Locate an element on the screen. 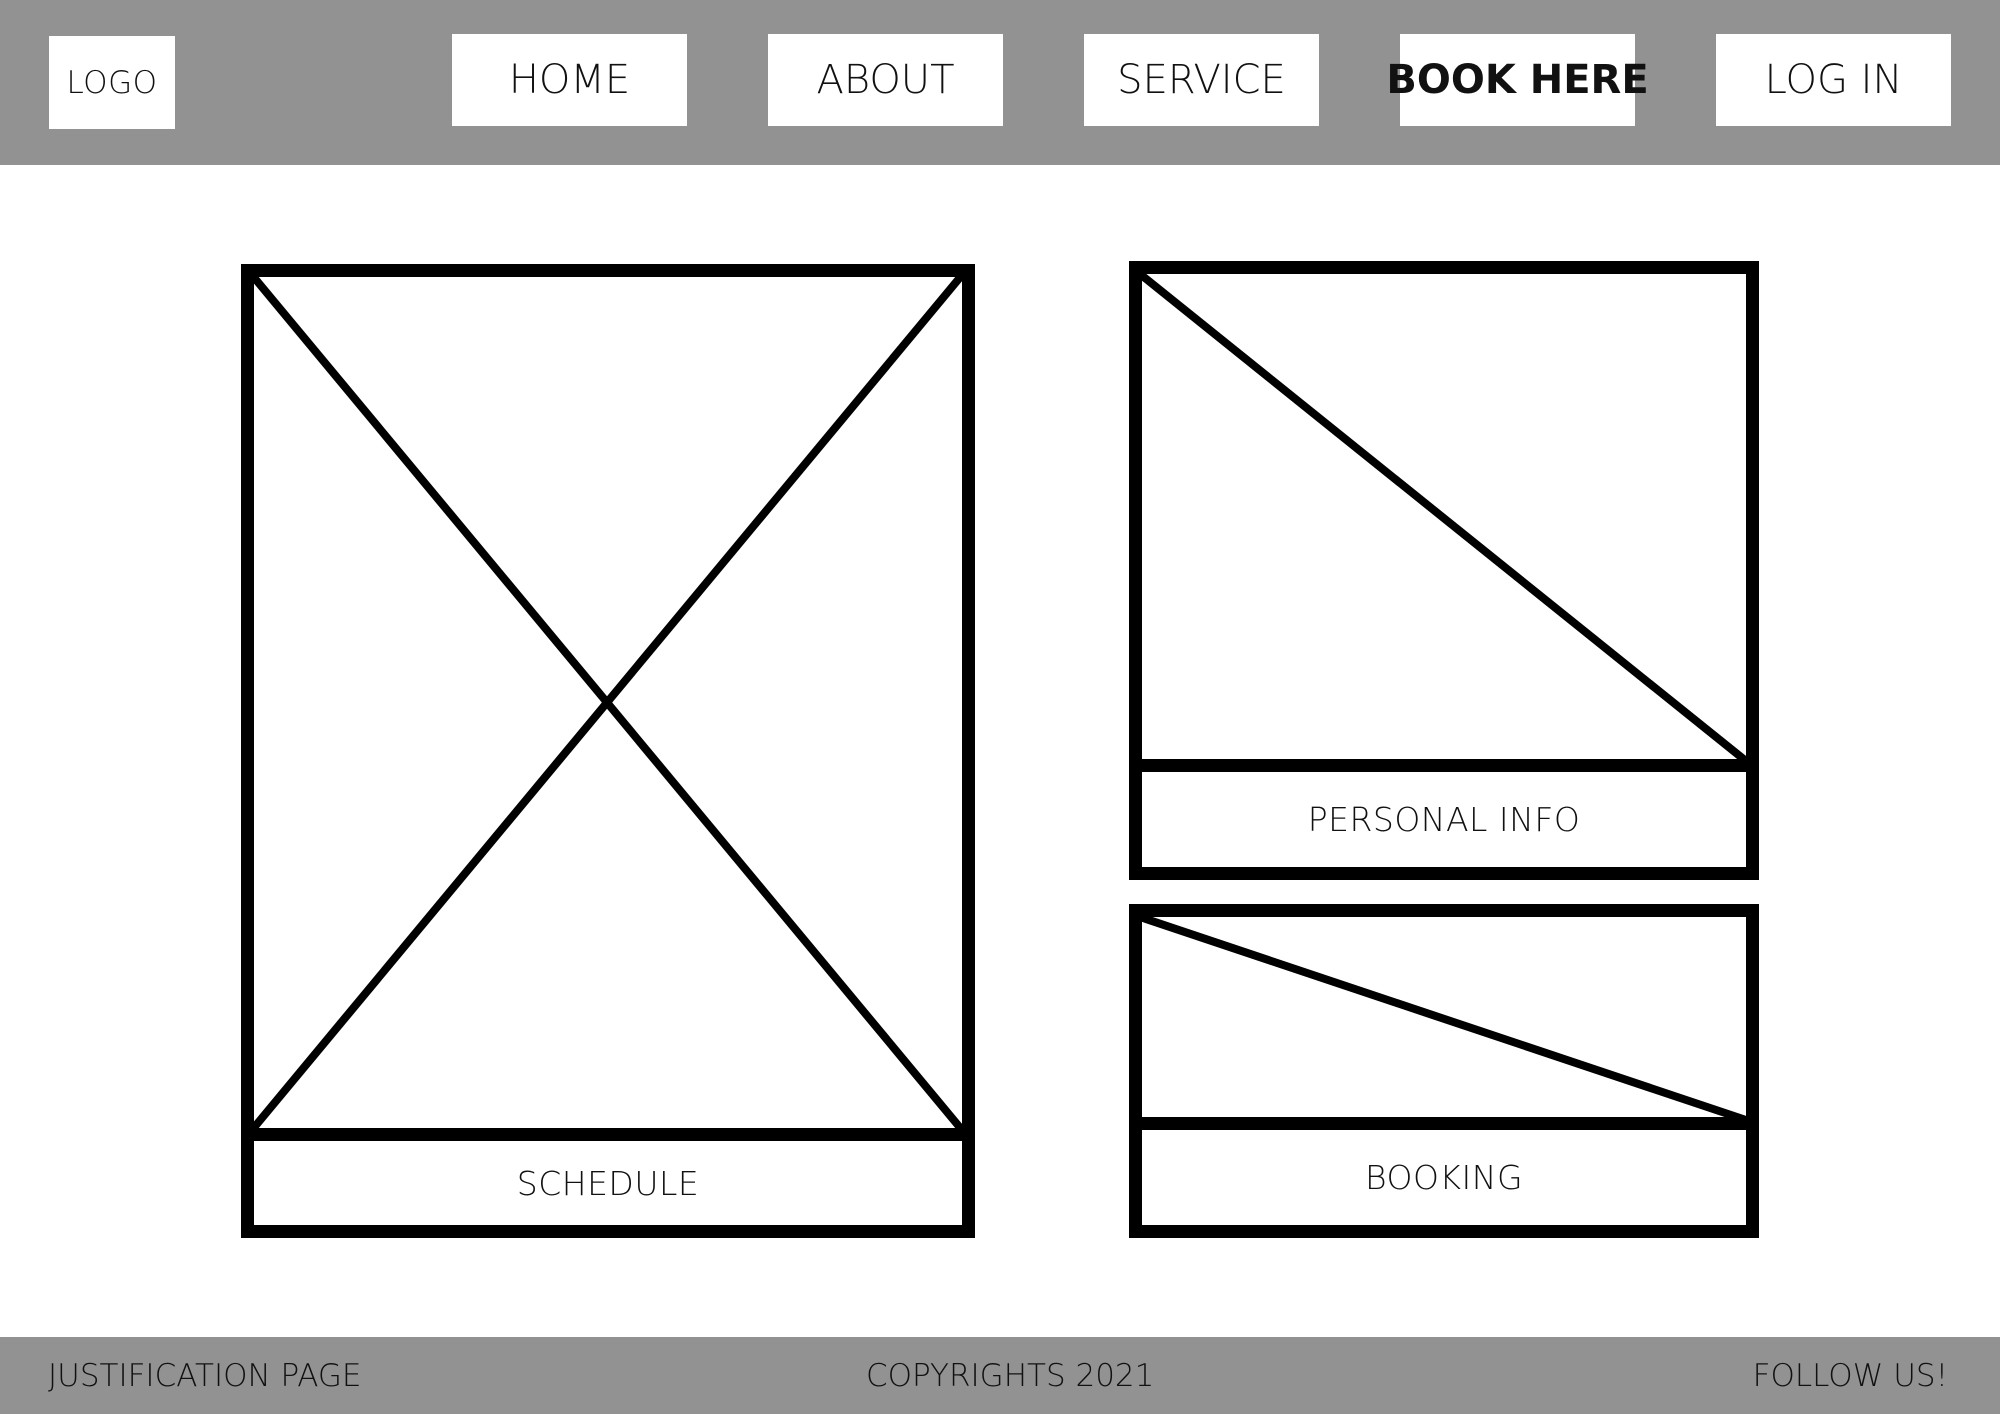 The image size is (2000, 1414). booking-button: BOOKING is located at coordinates (1444, 1177).